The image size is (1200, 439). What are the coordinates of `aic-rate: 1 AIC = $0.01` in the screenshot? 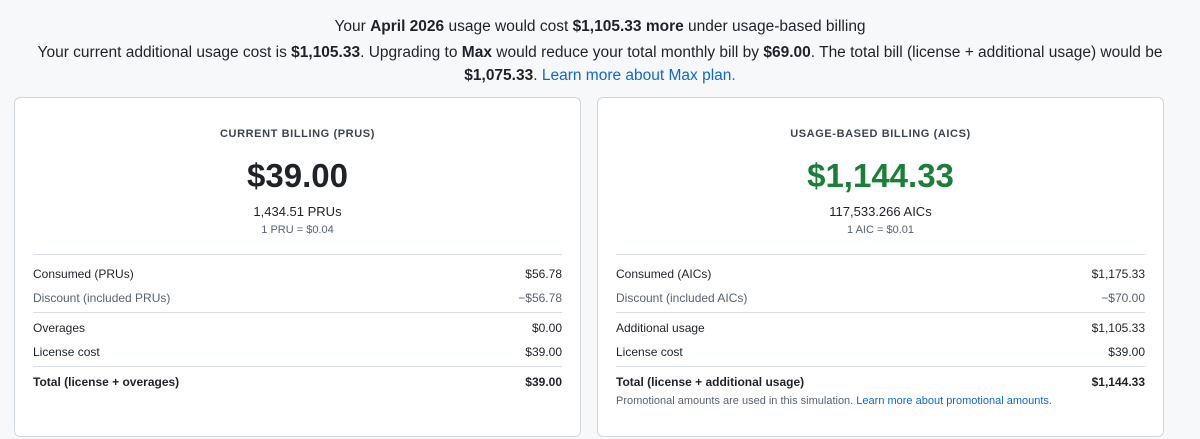 It's located at (880, 230).